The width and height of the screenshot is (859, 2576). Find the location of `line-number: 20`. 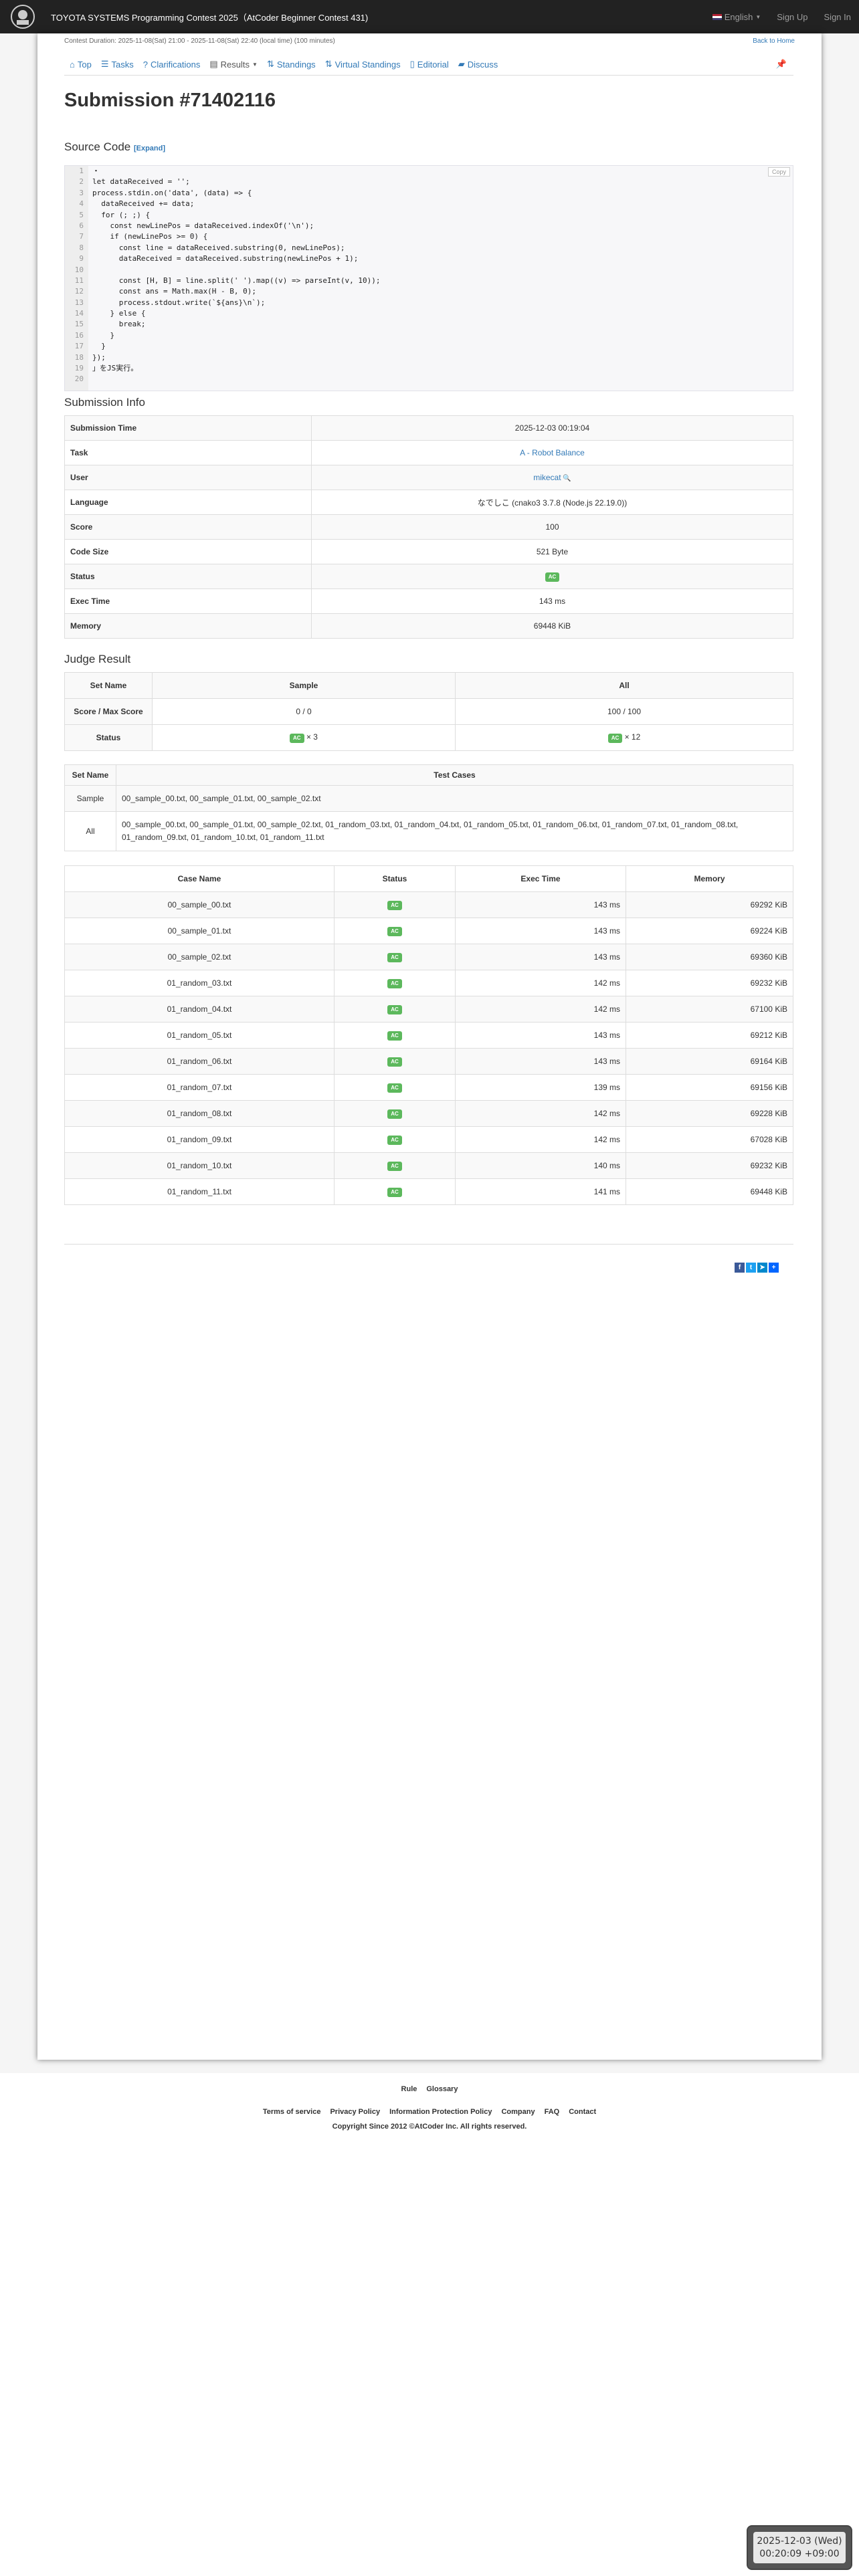

line-number: 20 is located at coordinates (79, 379).